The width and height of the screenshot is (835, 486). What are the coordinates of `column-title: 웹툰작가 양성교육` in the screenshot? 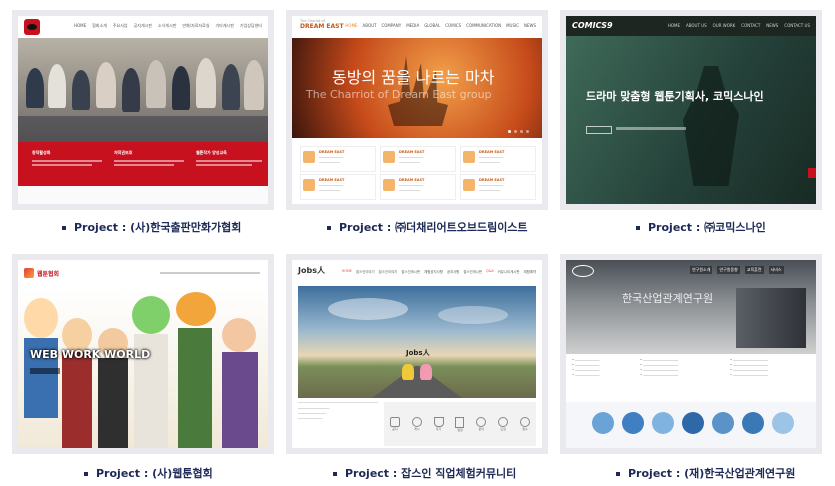 It's located at (211, 152).